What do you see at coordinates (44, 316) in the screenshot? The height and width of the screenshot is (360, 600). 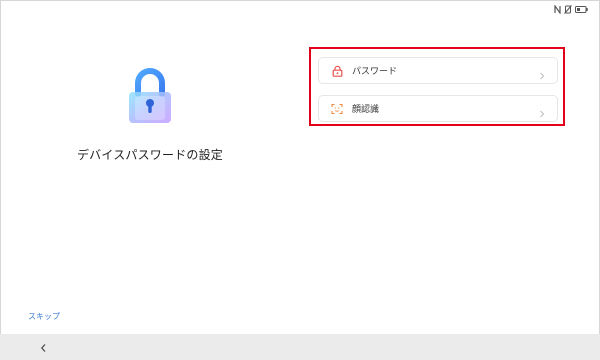 I see `skip-button: スキップ` at bounding box center [44, 316].